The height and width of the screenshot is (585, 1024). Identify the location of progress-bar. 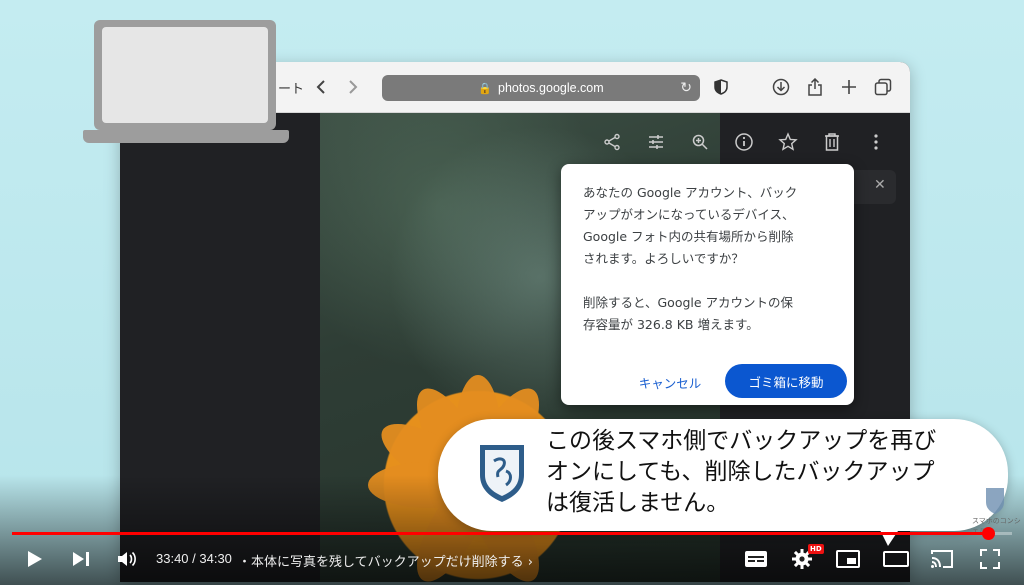
(512, 533).